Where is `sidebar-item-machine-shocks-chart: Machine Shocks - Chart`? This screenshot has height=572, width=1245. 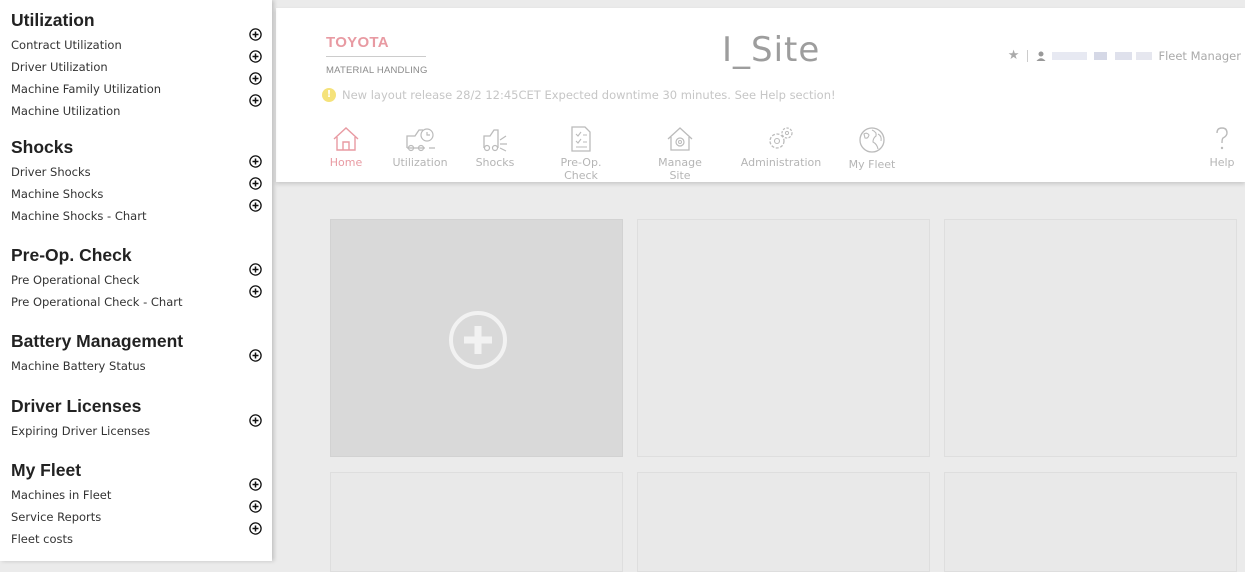 sidebar-item-machine-shocks-chart: Machine Shocks - Chart is located at coordinates (141, 213).